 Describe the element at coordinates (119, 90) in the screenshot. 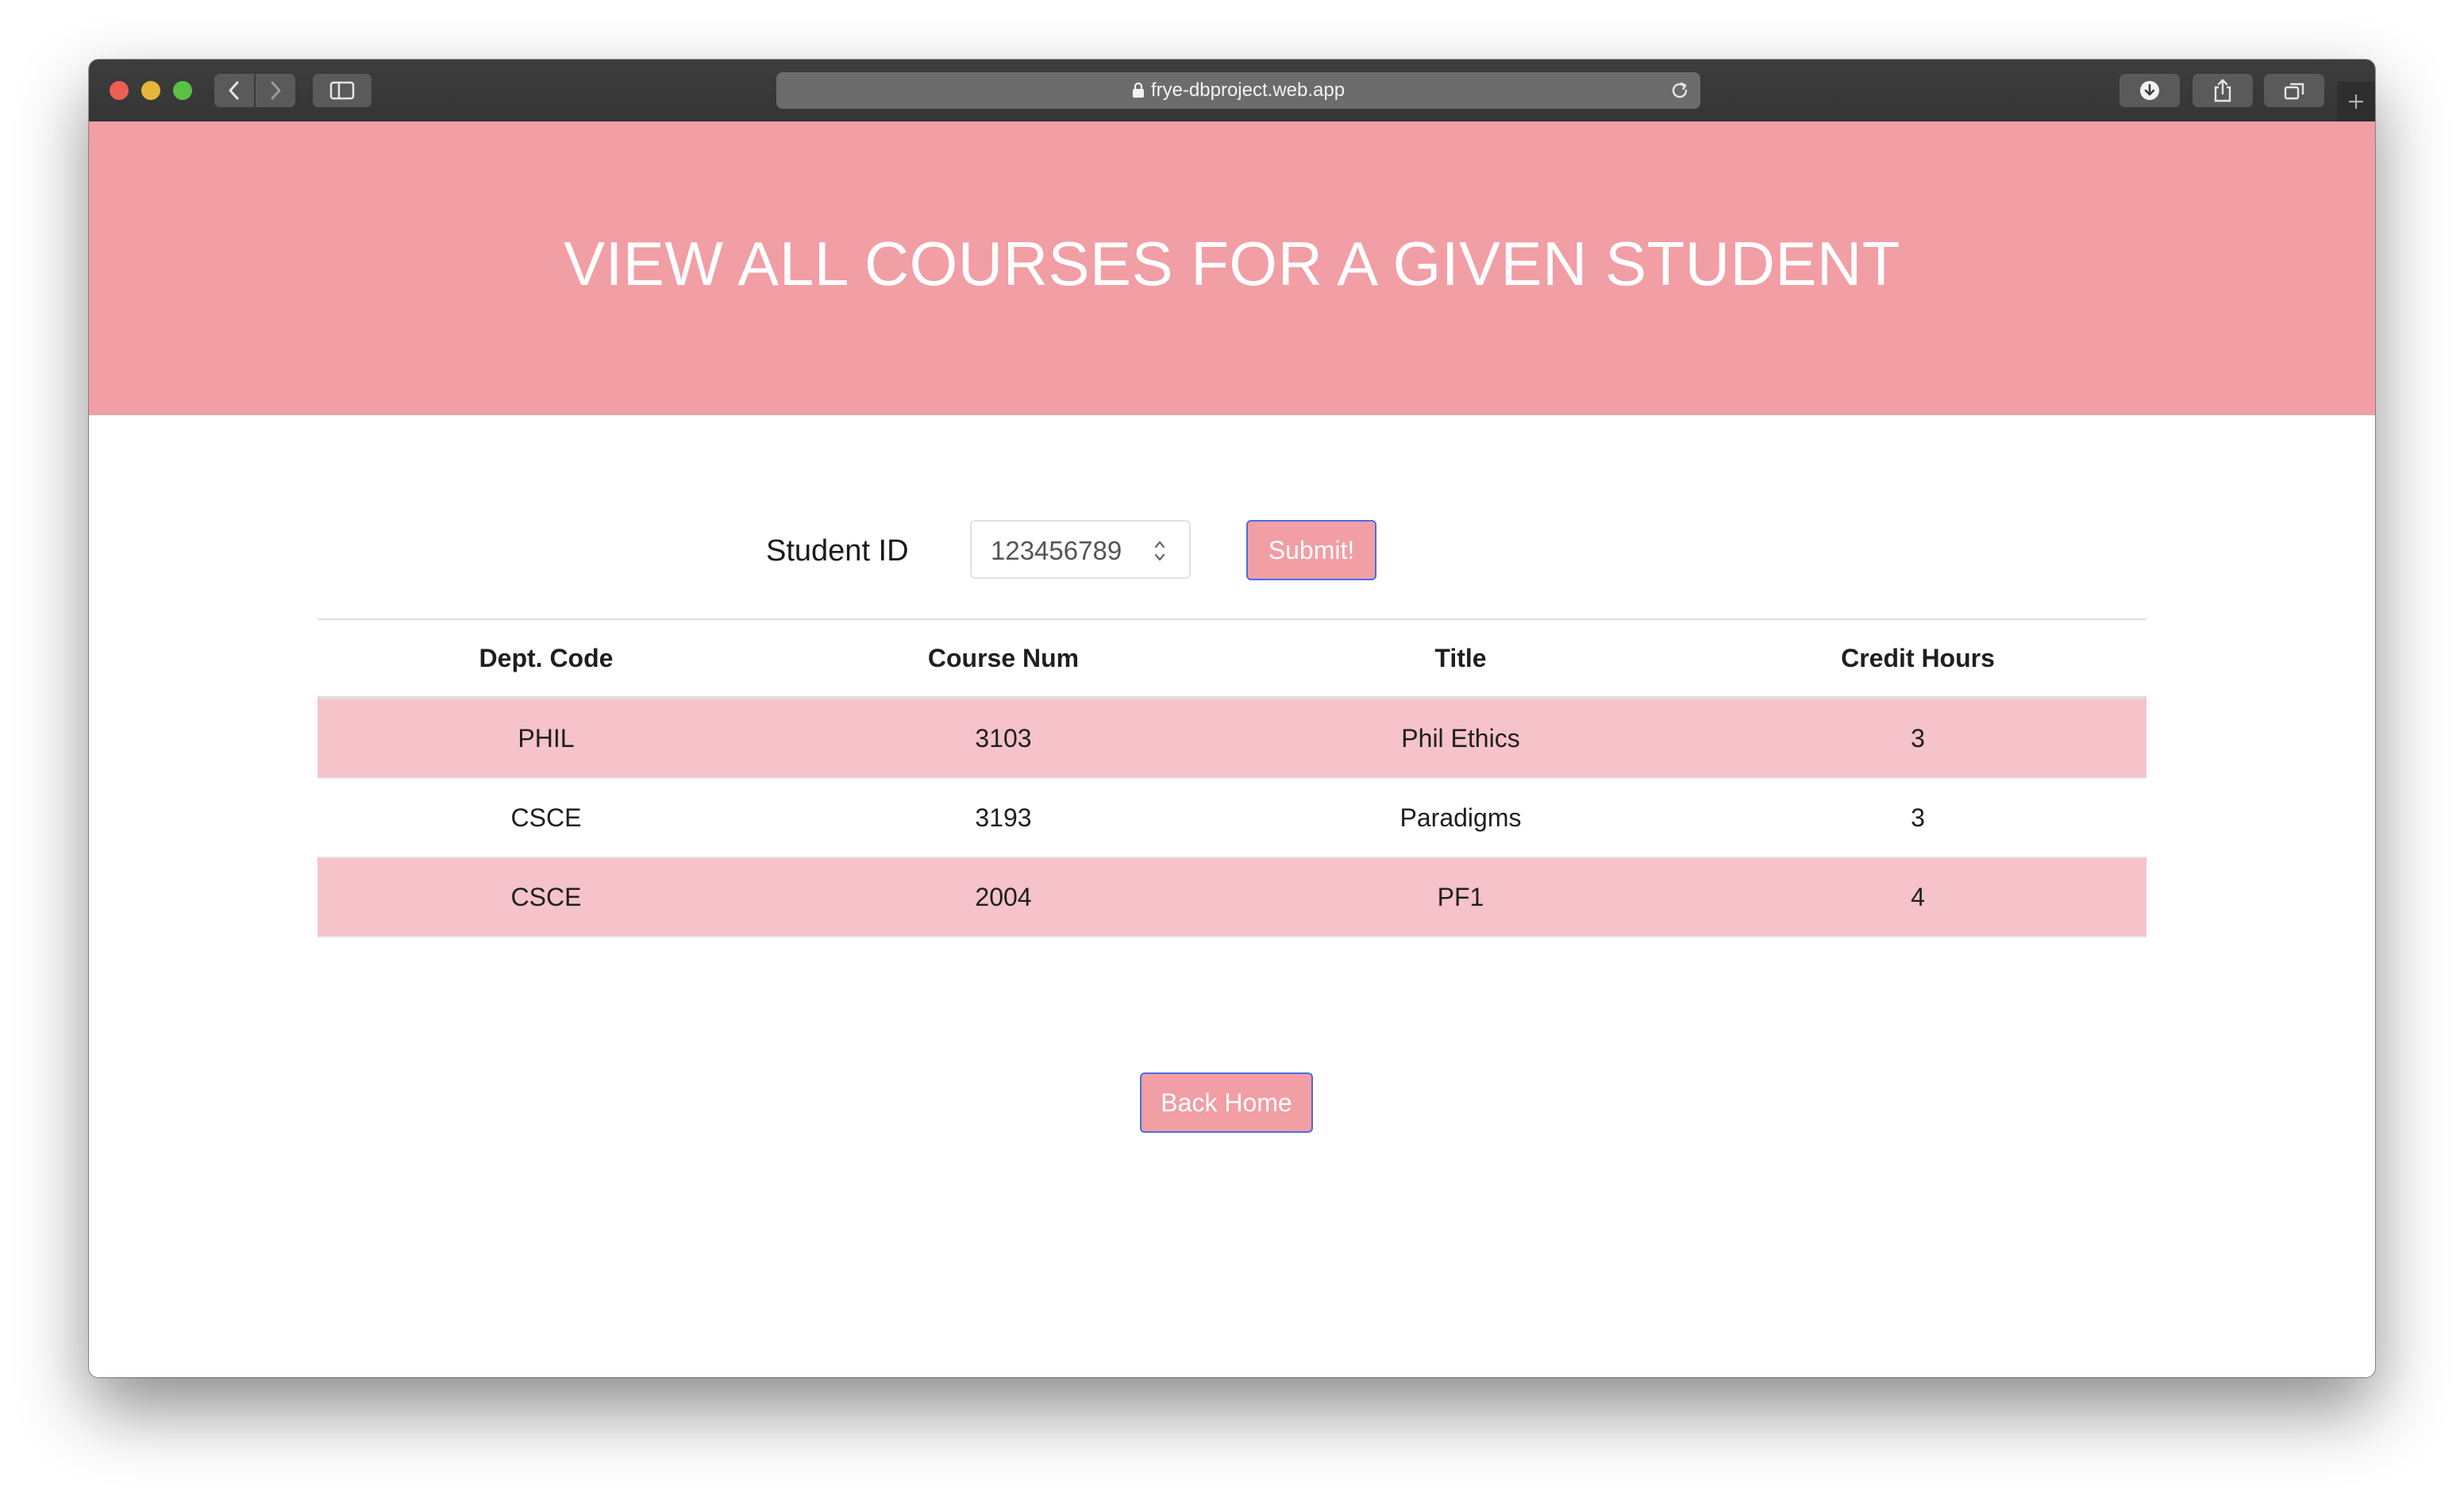

I see `close-window-button` at that location.